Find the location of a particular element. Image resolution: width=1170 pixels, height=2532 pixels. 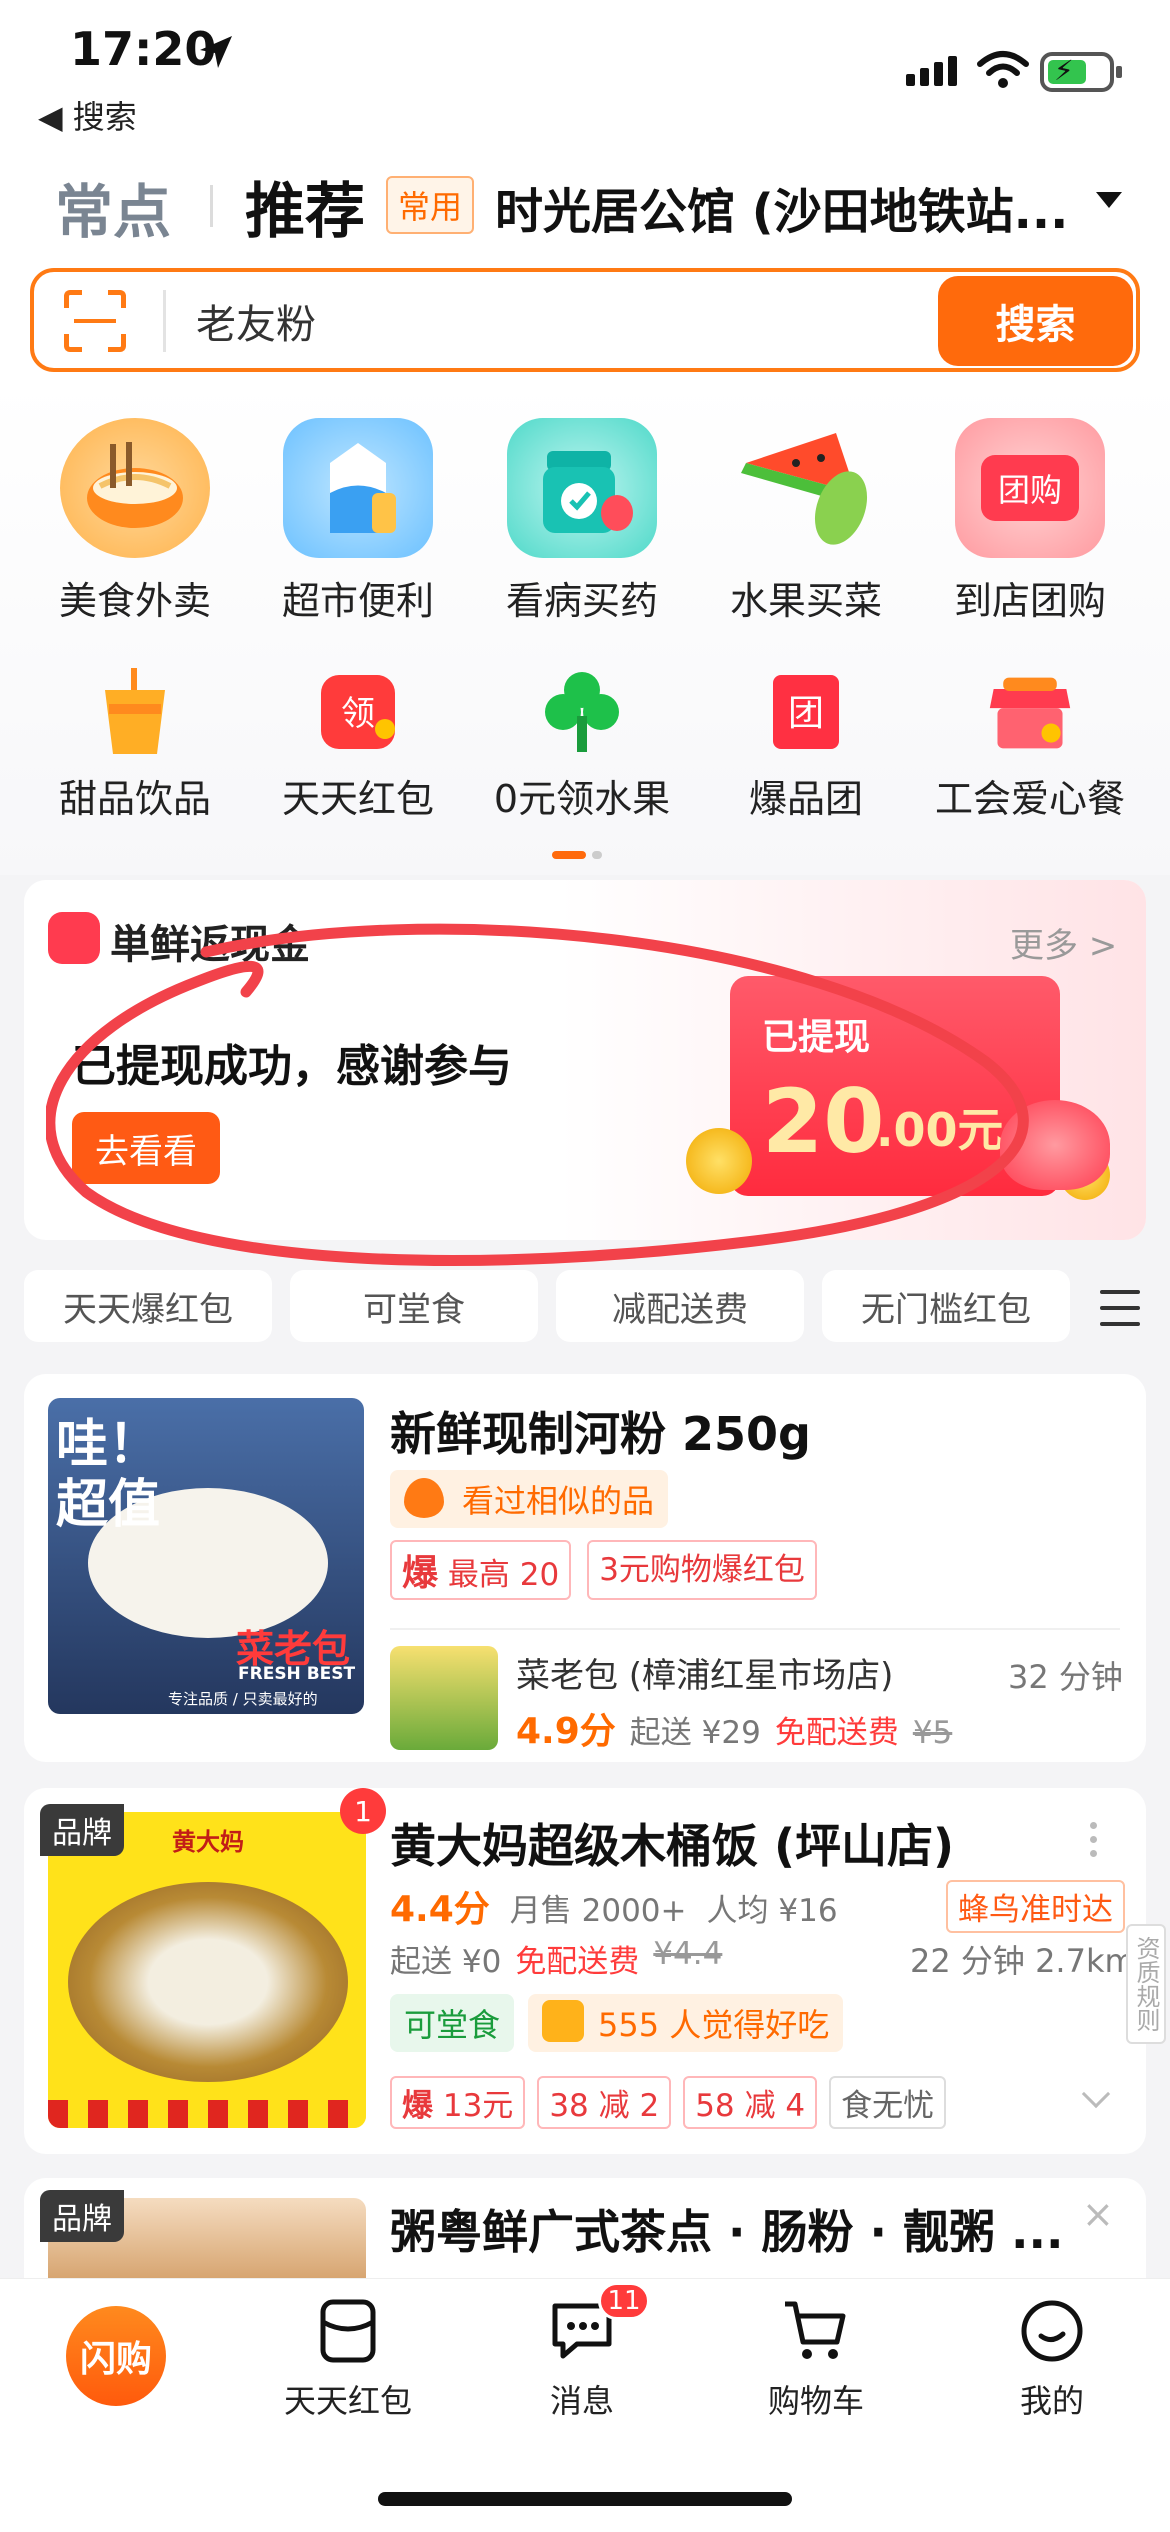

min-order: 起送 ¥0 is located at coordinates (446, 1962).